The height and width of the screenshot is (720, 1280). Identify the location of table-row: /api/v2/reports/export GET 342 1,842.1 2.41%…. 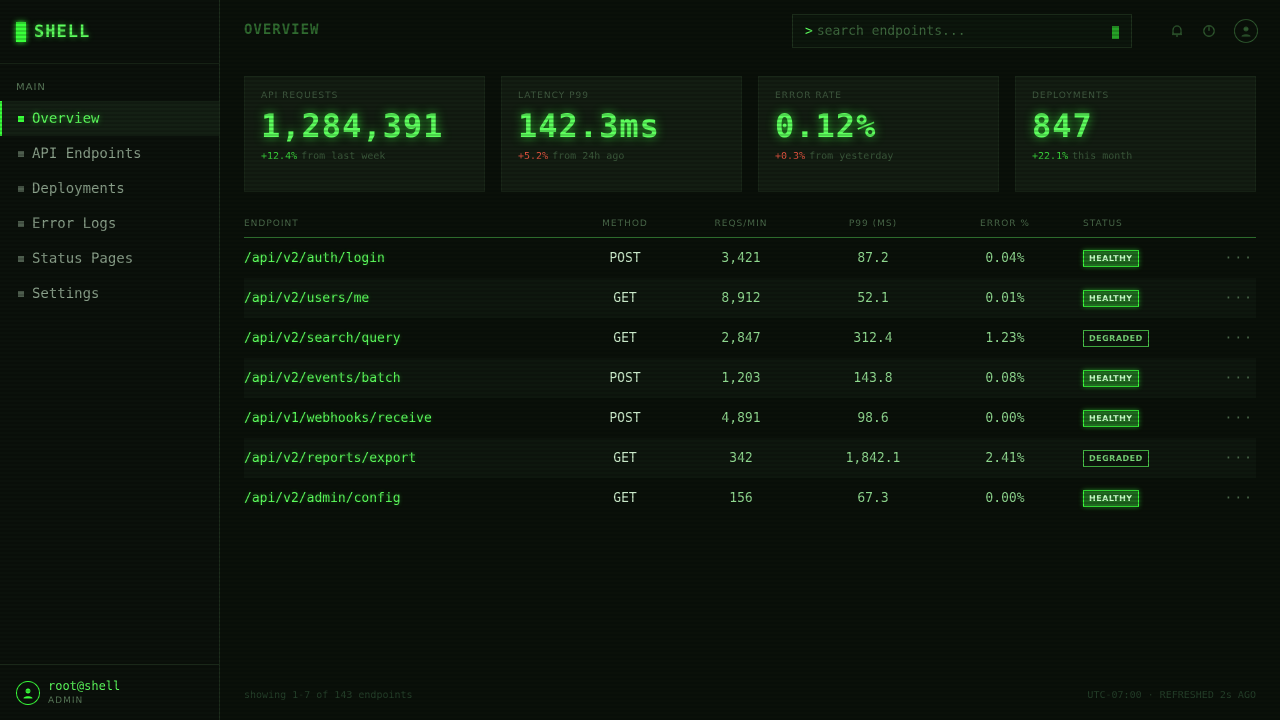
(750, 458).